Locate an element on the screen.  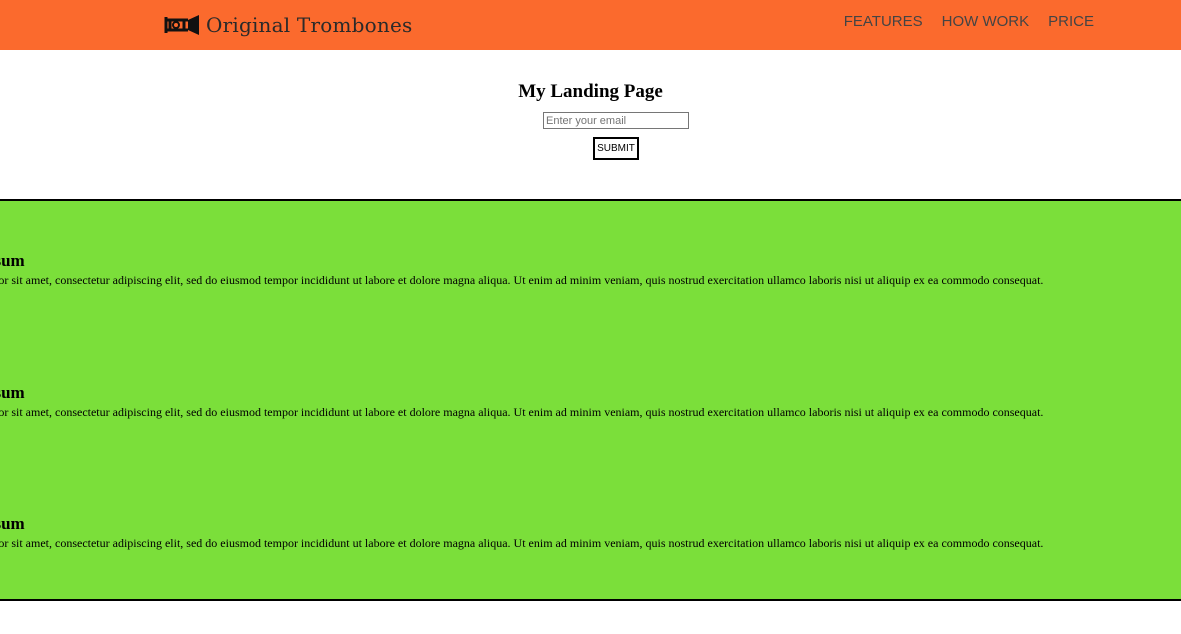
brand-name: Original Trombones is located at coordinates (309, 25).